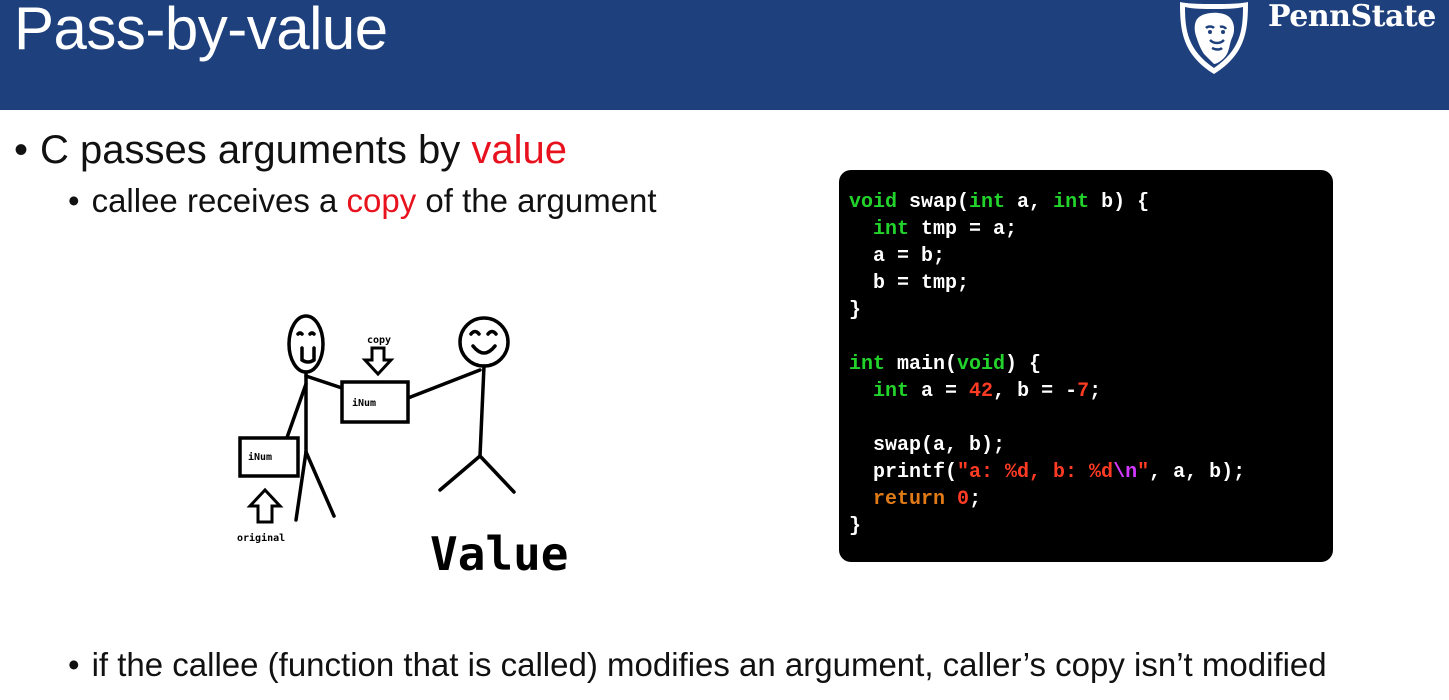 The image size is (1449, 700). Describe the element at coordinates (219, 200) in the screenshot. I see `bullet-text: callee receives a` at that location.